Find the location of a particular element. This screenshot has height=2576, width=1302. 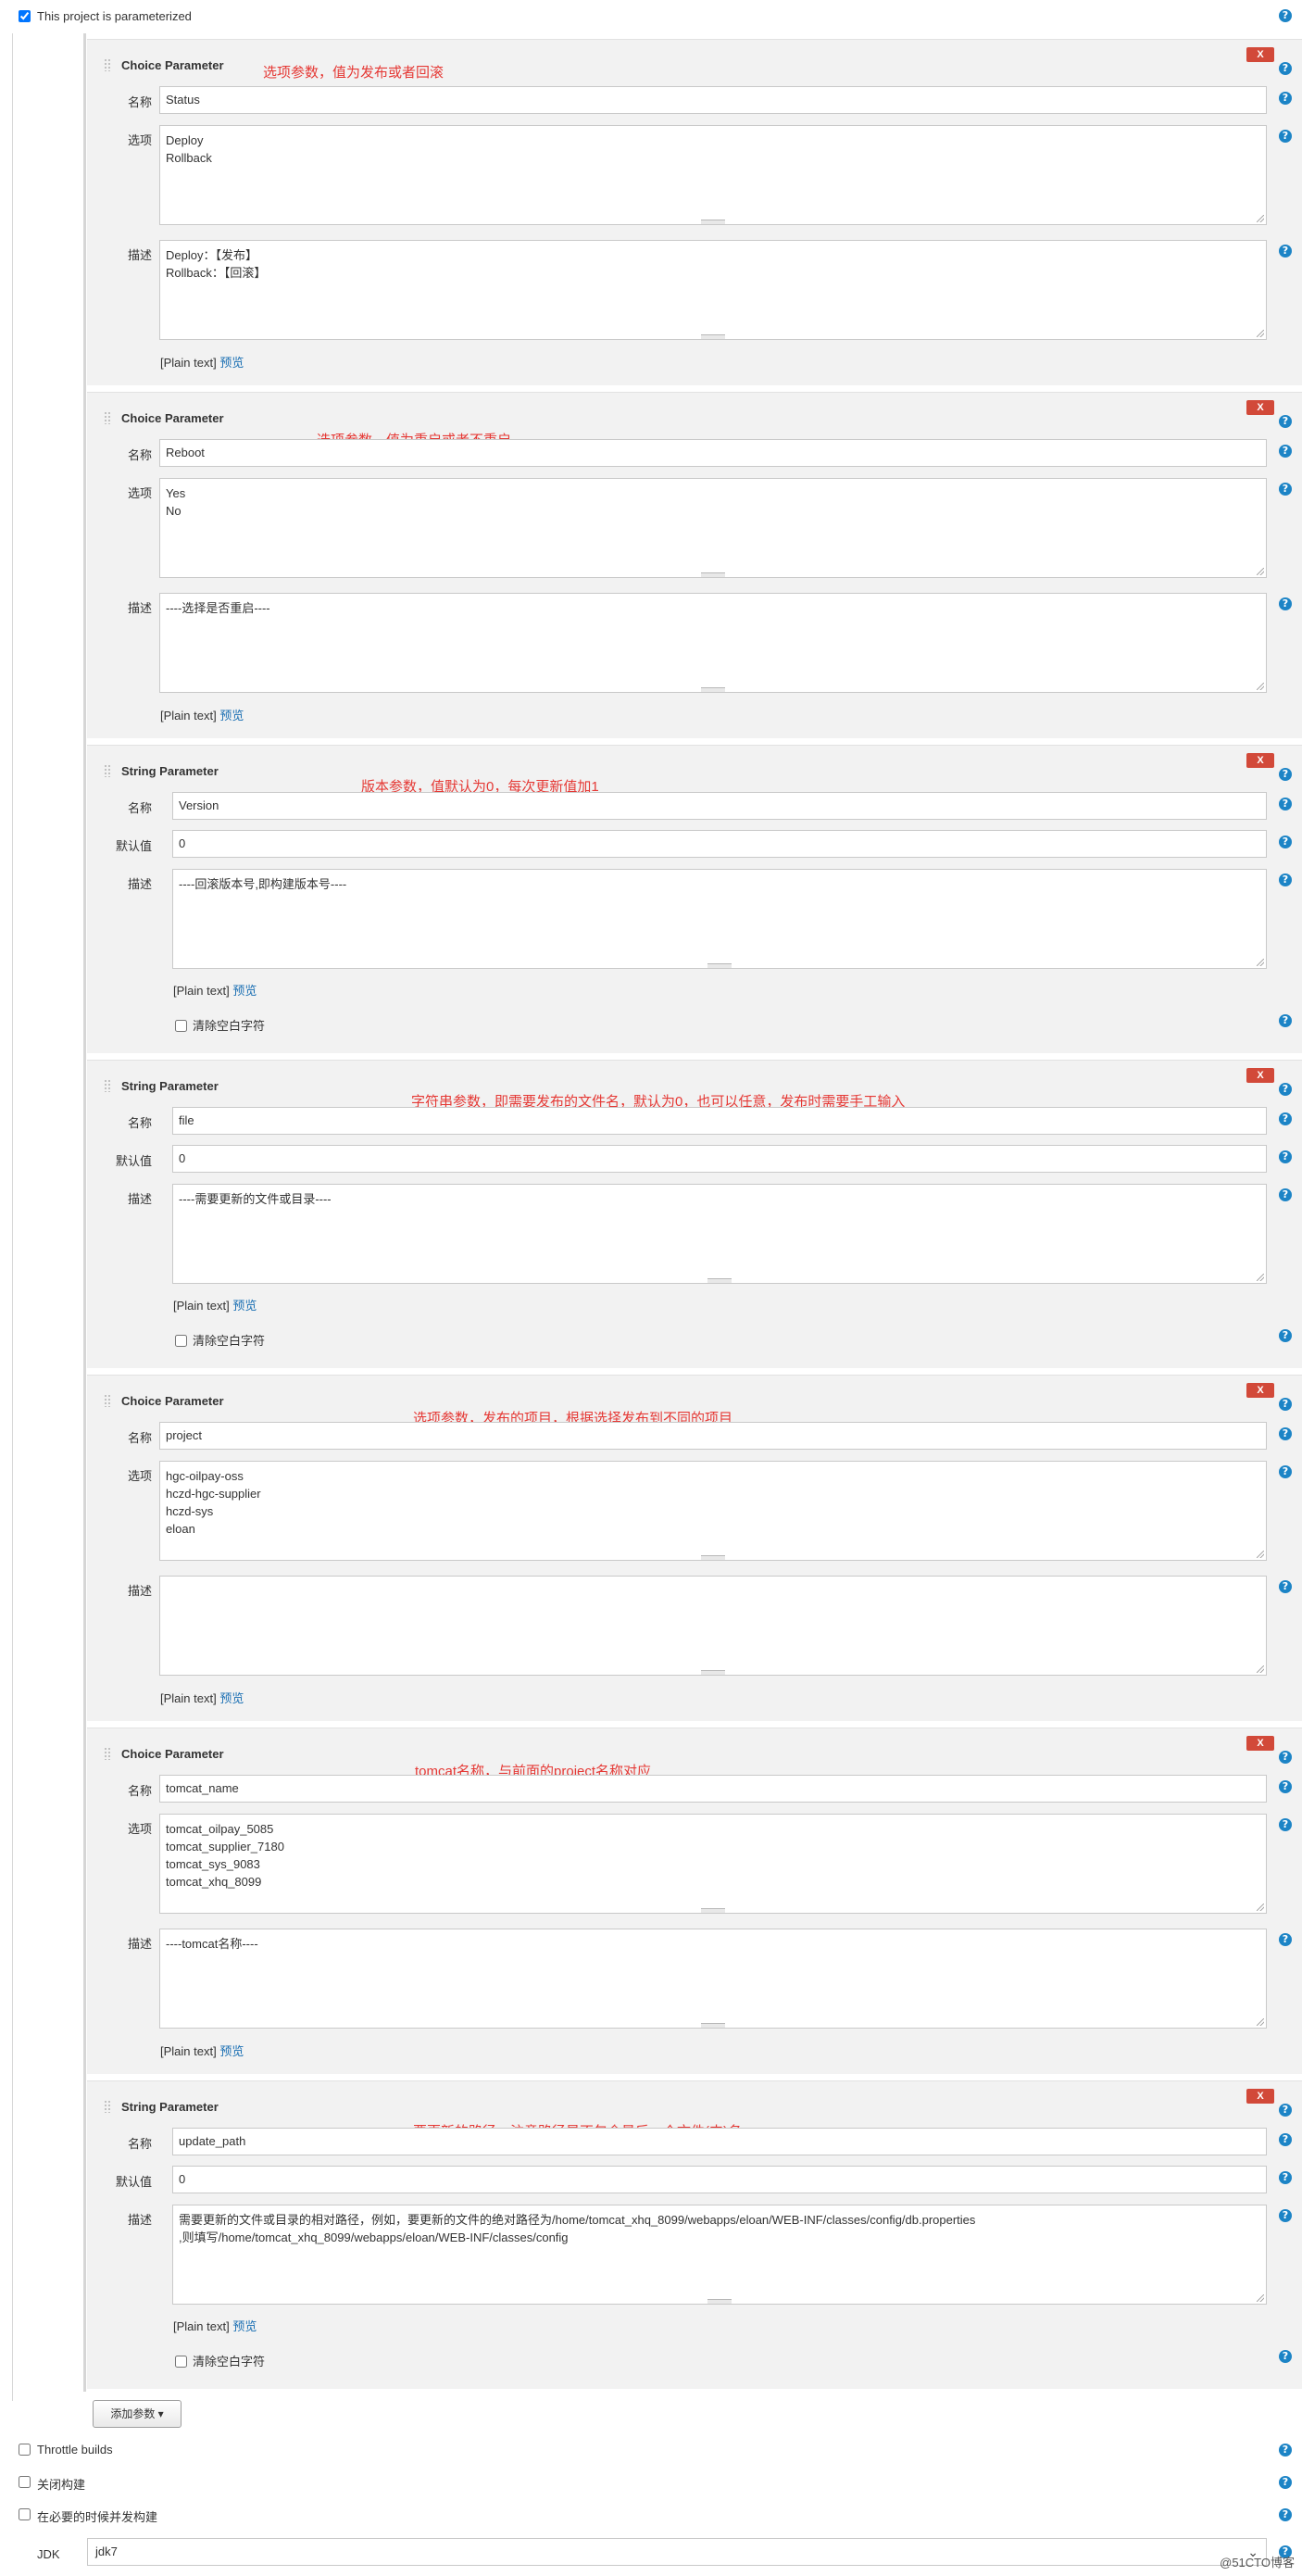

jdk-select: jdk7 ⌄ is located at coordinates (677, 2552).